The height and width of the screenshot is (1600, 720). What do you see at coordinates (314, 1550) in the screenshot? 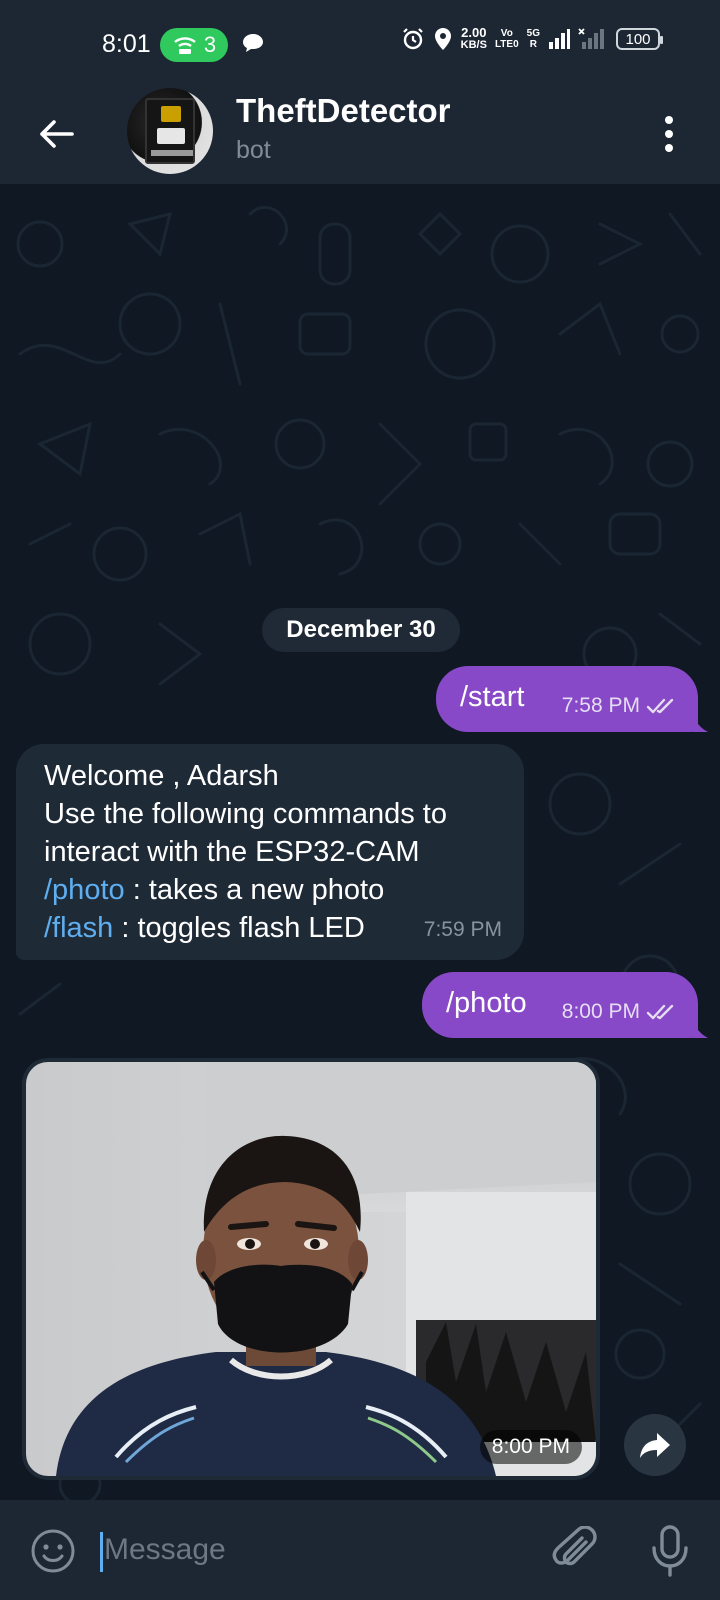
I see `message-input` at bounding box center [314, 1550].